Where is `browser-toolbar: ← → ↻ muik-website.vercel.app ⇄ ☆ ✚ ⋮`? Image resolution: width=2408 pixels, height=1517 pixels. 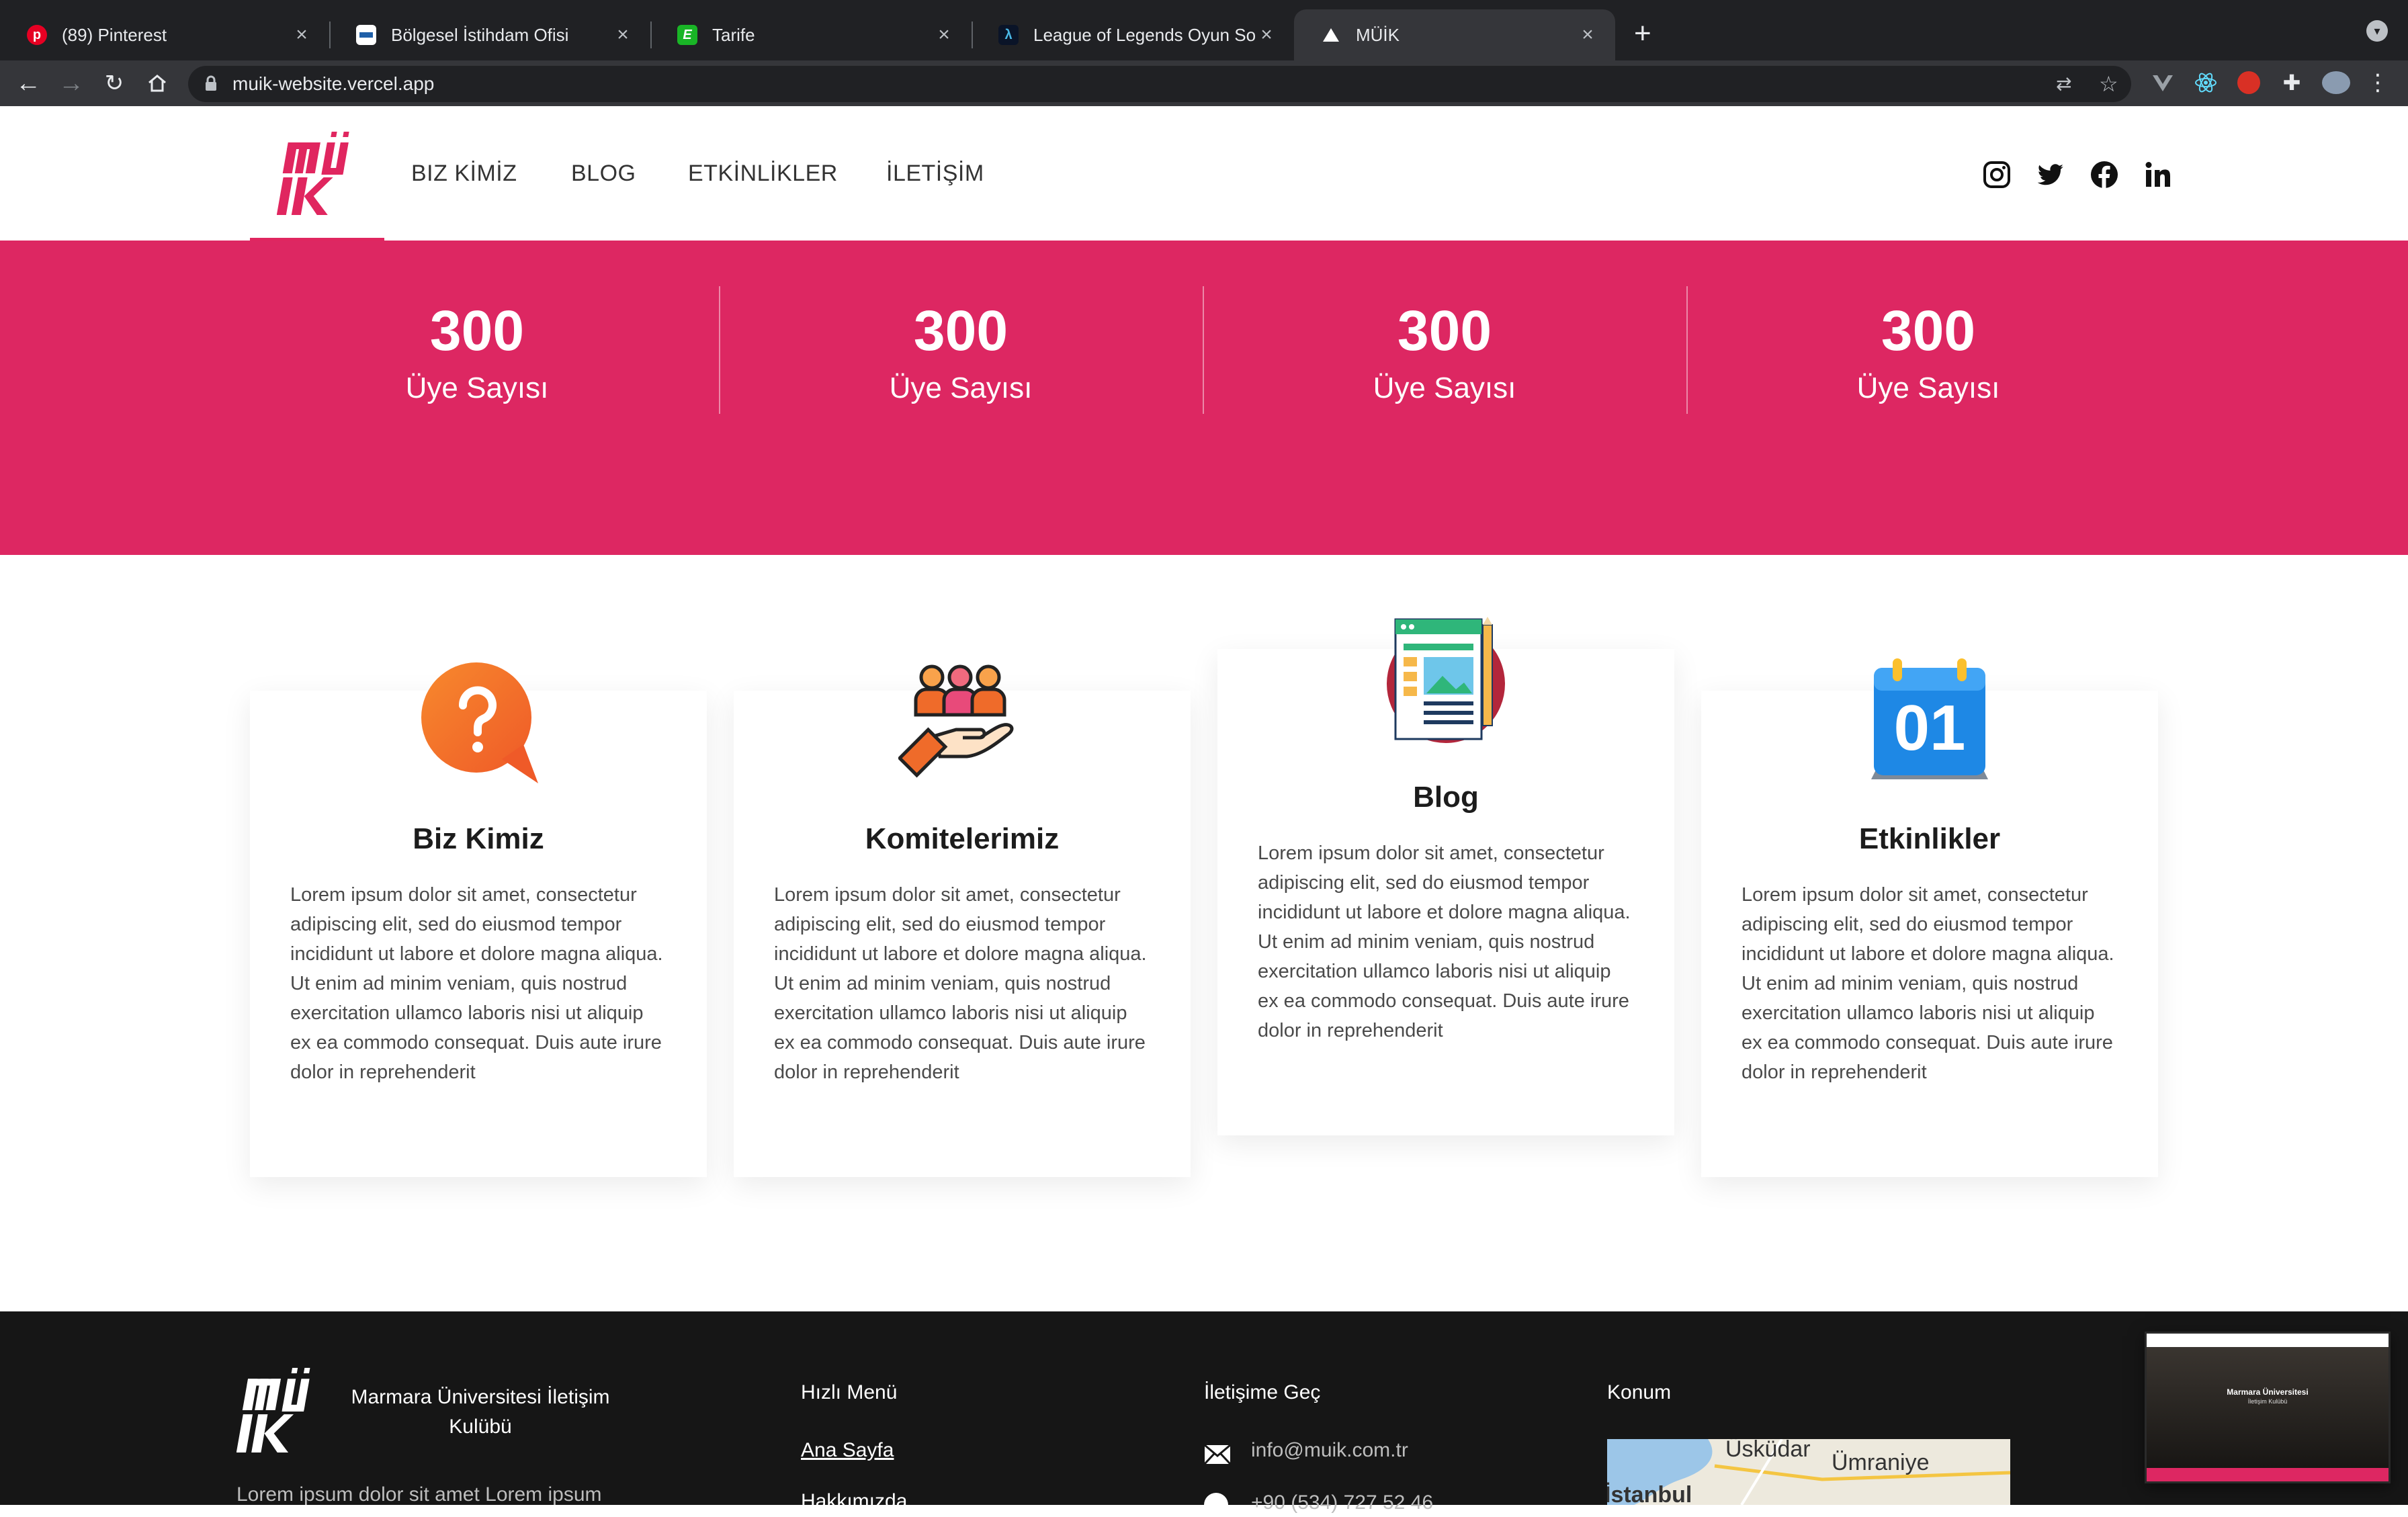 browser-toolbar: ← → ↻ muik-website.vercel.app ⇄ ☆ ✚ ⋮ is located at coordinates (1204, 83).